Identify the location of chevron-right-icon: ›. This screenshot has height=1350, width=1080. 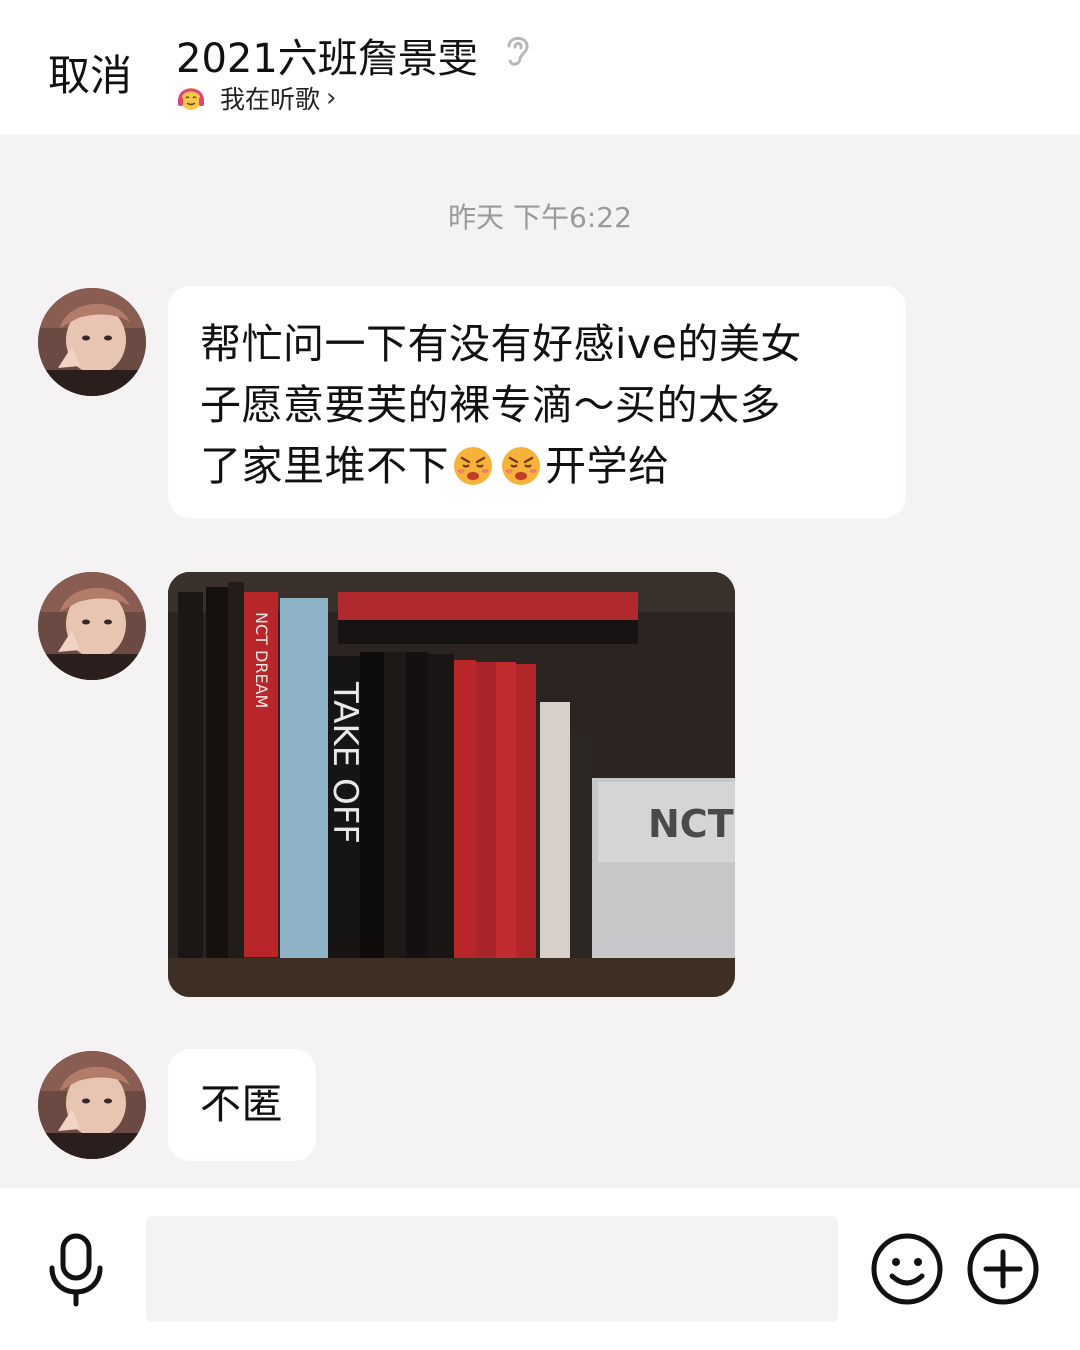
(331, 98).